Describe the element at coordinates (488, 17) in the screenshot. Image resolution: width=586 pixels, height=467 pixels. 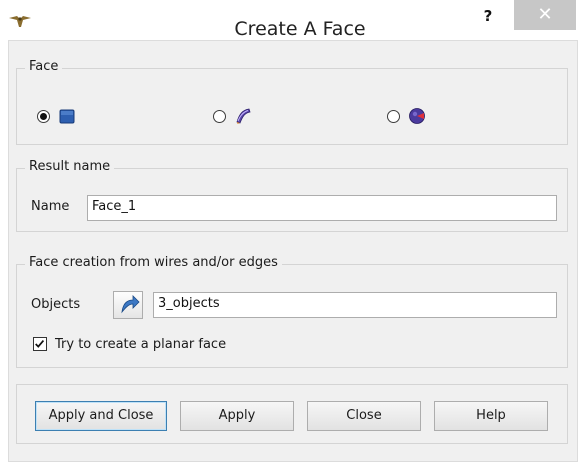
I see `help-icon: ?` at that location.